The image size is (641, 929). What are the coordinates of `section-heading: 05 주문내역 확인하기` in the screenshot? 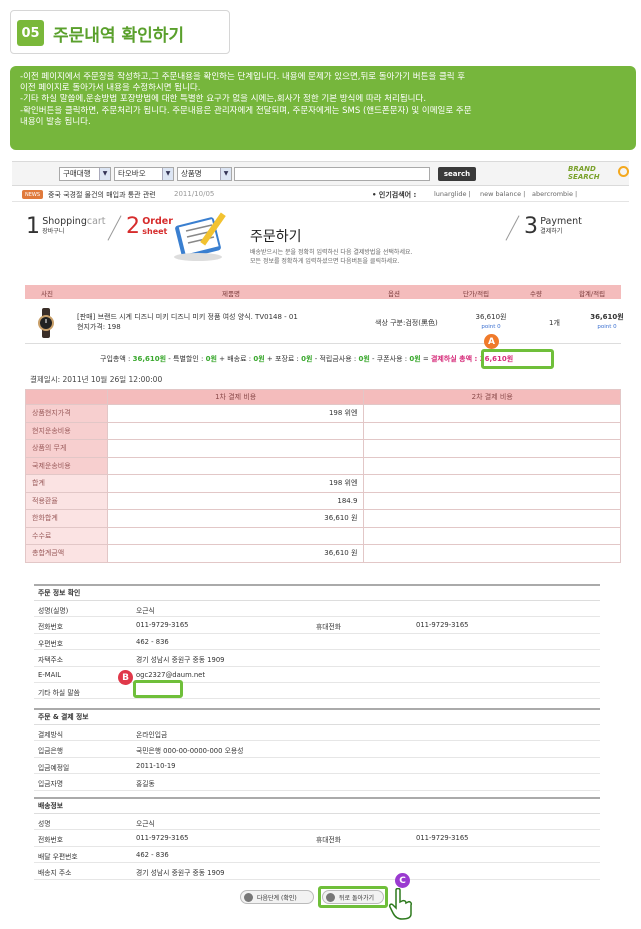 It's located at (120, 32).